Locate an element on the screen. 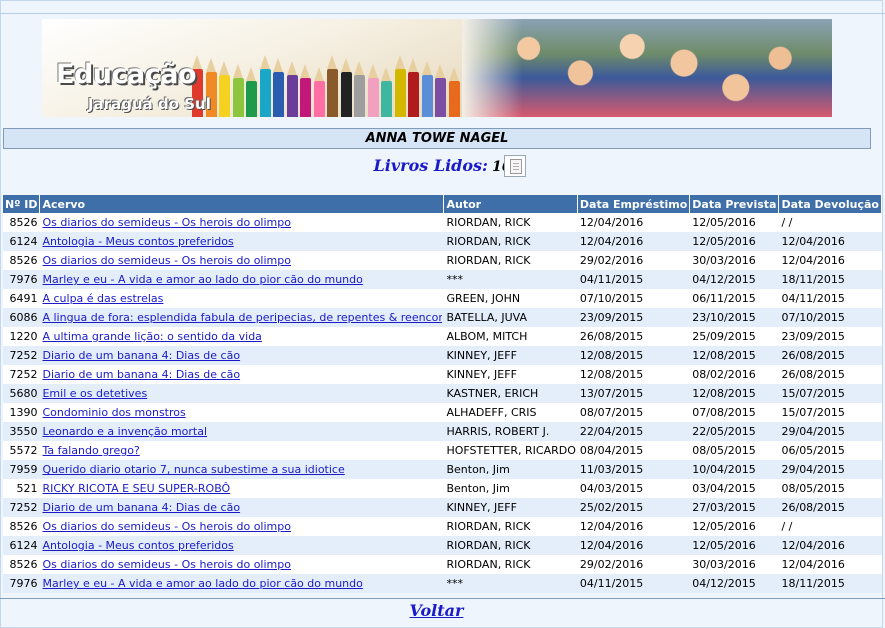 This screenshot has width=885, height=628. cell-data-devolucao: 08/05/2015 is located at coordinates (830, 488).